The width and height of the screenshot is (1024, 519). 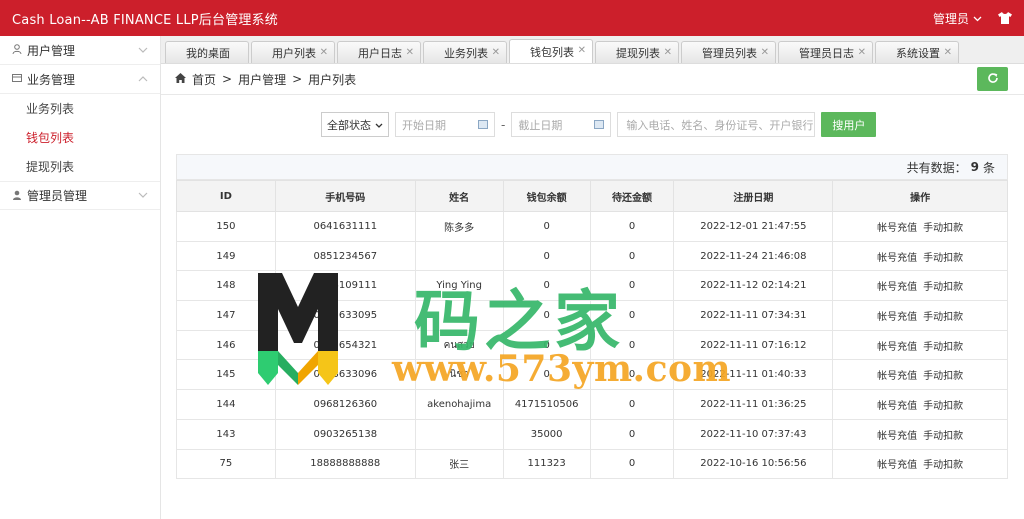 I want to click on status-select-value: 全部状态, so click(x=349, y=125).